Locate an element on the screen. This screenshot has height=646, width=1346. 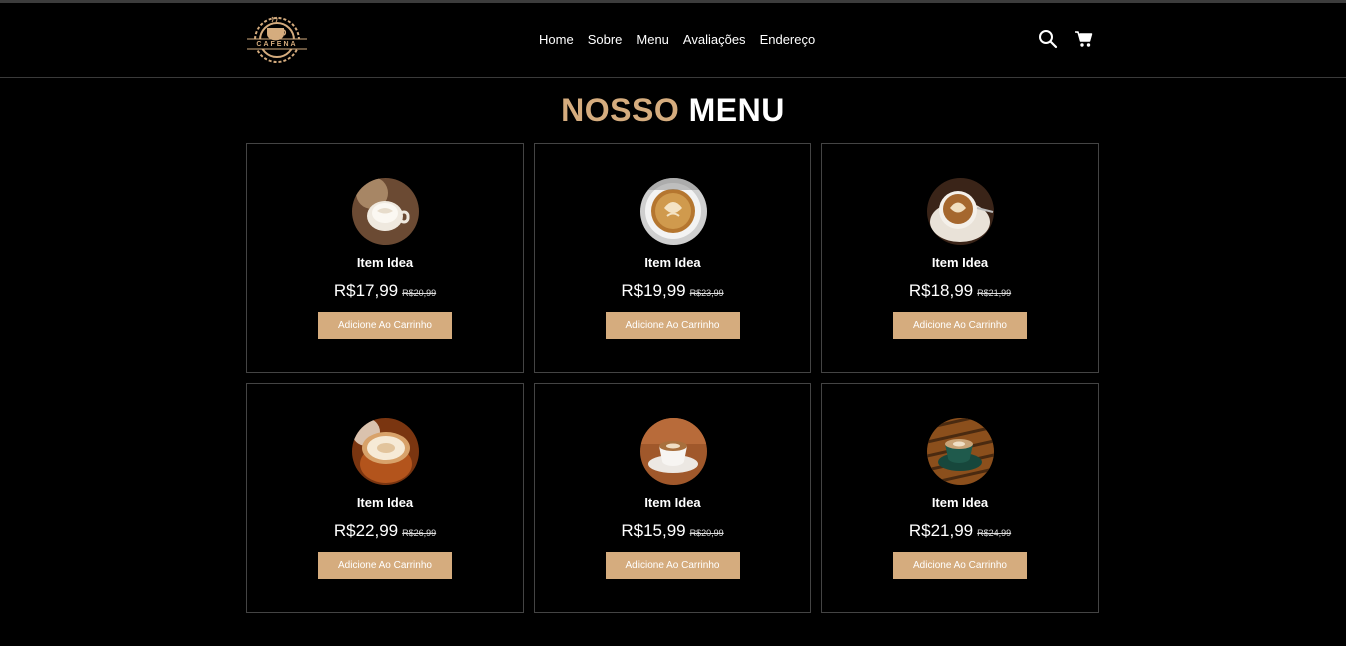
logo-text: CAFENA is located at coordinates (277, 44).